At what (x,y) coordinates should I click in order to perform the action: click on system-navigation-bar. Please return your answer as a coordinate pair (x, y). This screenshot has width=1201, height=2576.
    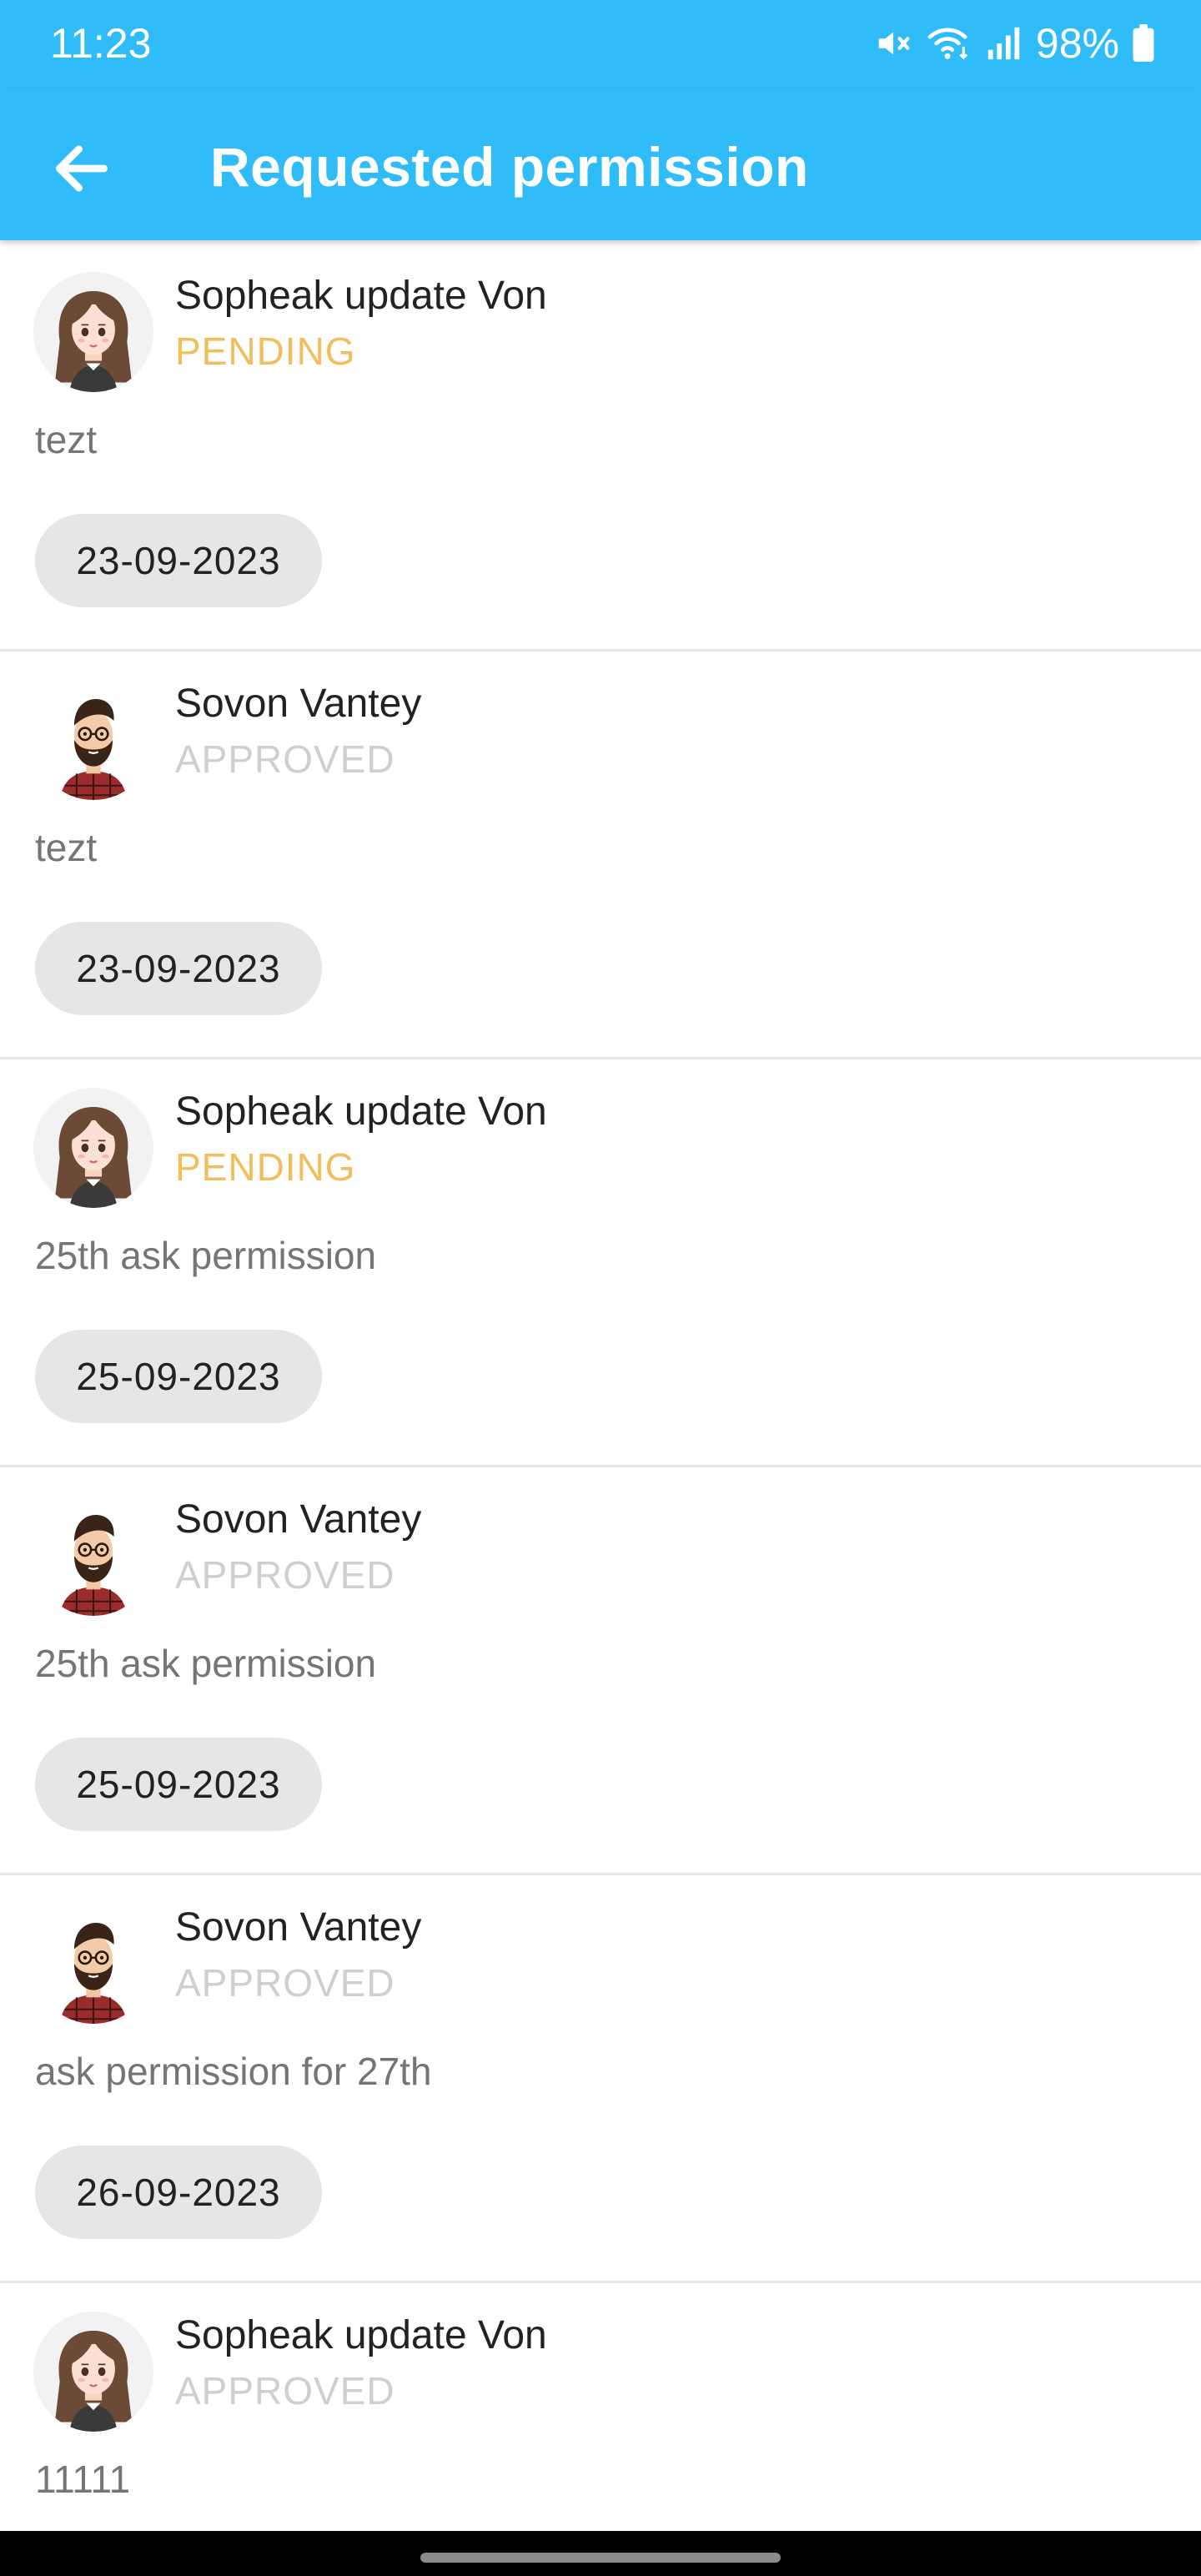
    Looking at the image, I should click on (601, 2553).